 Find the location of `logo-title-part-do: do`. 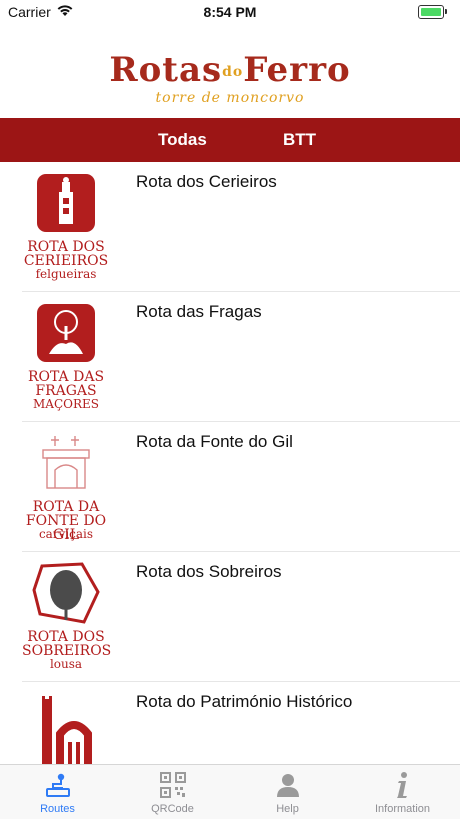

logo-title-part-do: do is located at coordinates (233, 72).